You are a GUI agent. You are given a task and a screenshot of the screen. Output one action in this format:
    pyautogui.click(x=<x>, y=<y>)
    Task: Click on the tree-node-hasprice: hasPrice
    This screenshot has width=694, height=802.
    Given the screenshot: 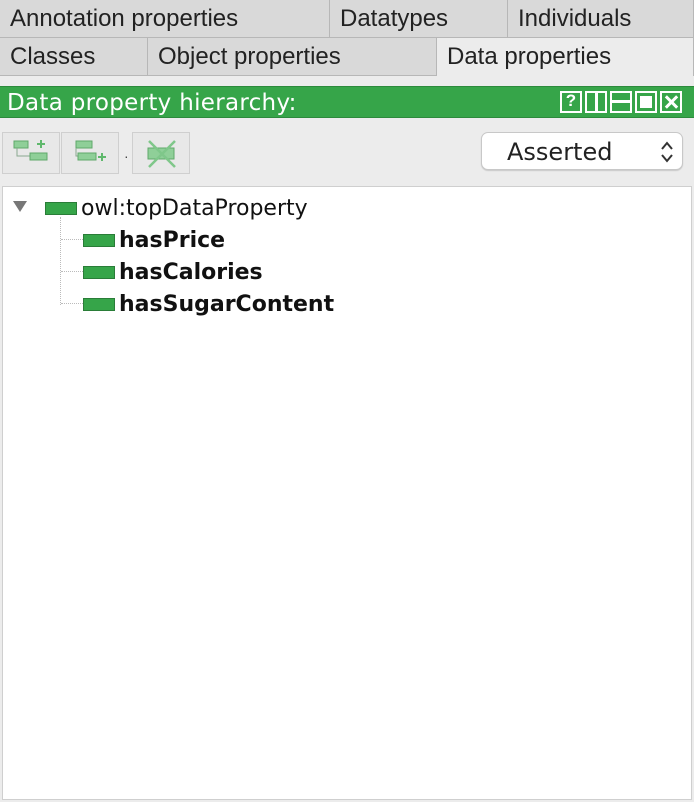 What is the action you would take?
    pyautogui.click(x=154, y=240)
    